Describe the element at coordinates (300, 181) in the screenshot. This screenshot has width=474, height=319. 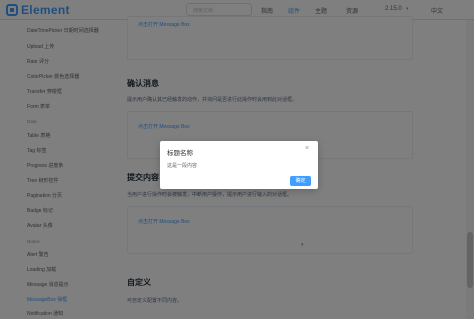
I see `confirm-button: 确定` at that location.